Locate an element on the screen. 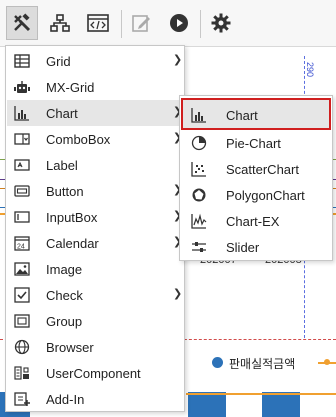 The width and height of the screenshot is (336, 417). menu-item-browser: Browser is located at coordinates (95, 347).